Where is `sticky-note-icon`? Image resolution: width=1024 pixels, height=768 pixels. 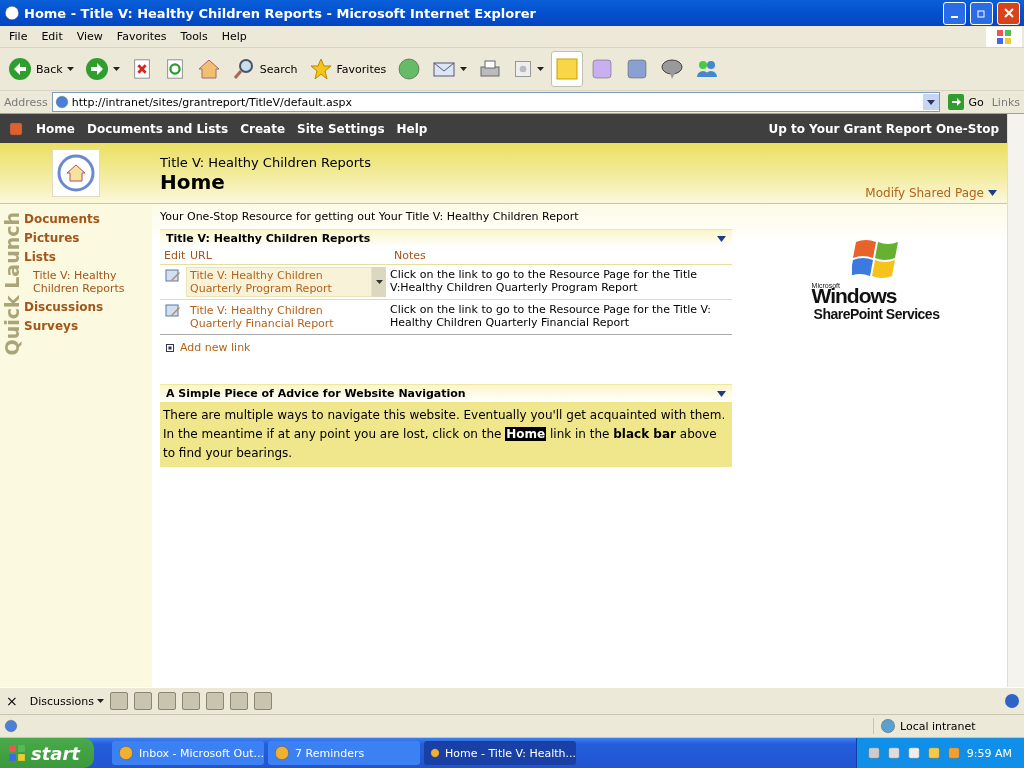 sticky-note-icon is located at coordinates (567, 69).